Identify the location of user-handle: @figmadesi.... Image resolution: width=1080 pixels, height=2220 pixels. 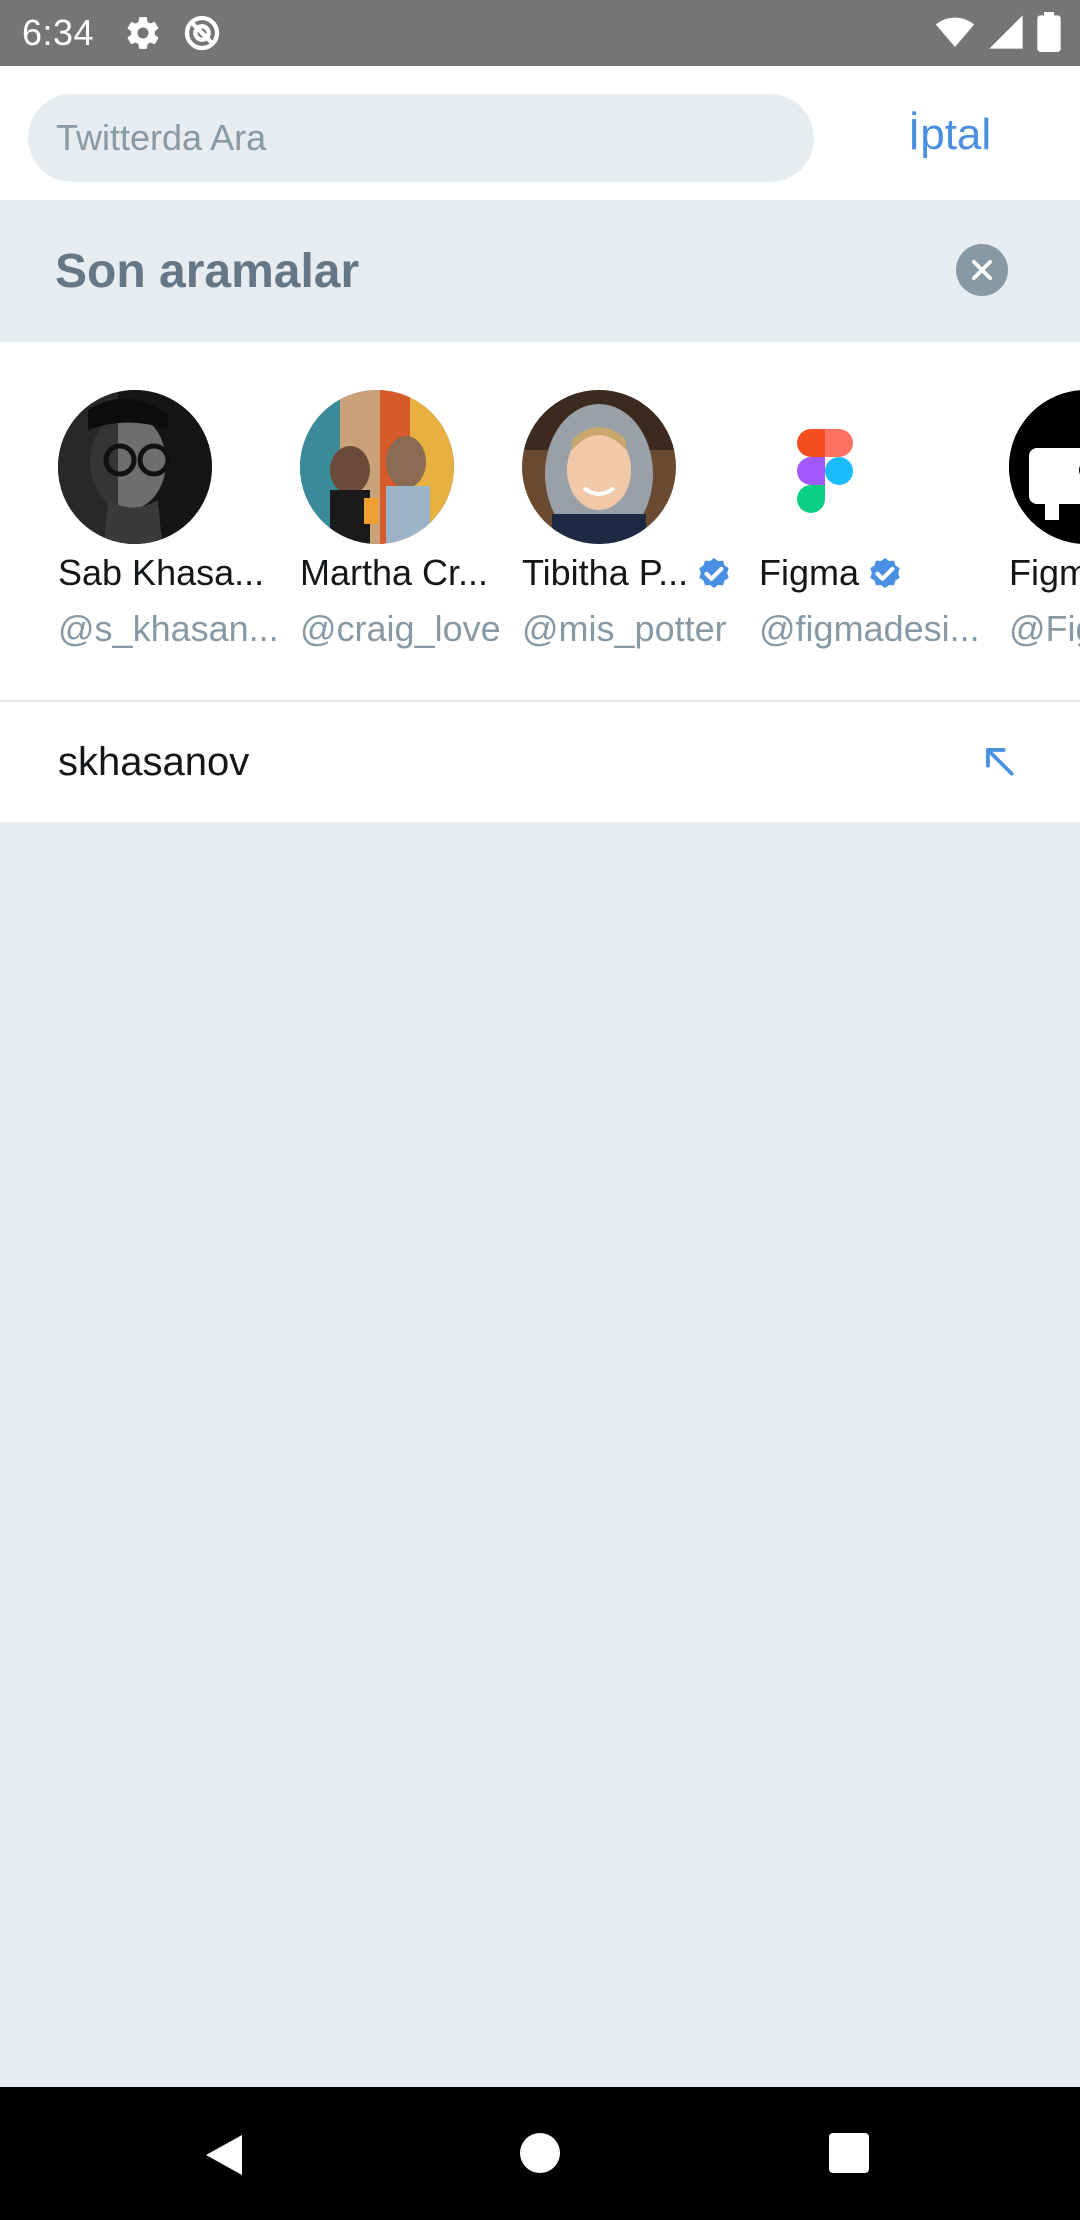
(869, 628).